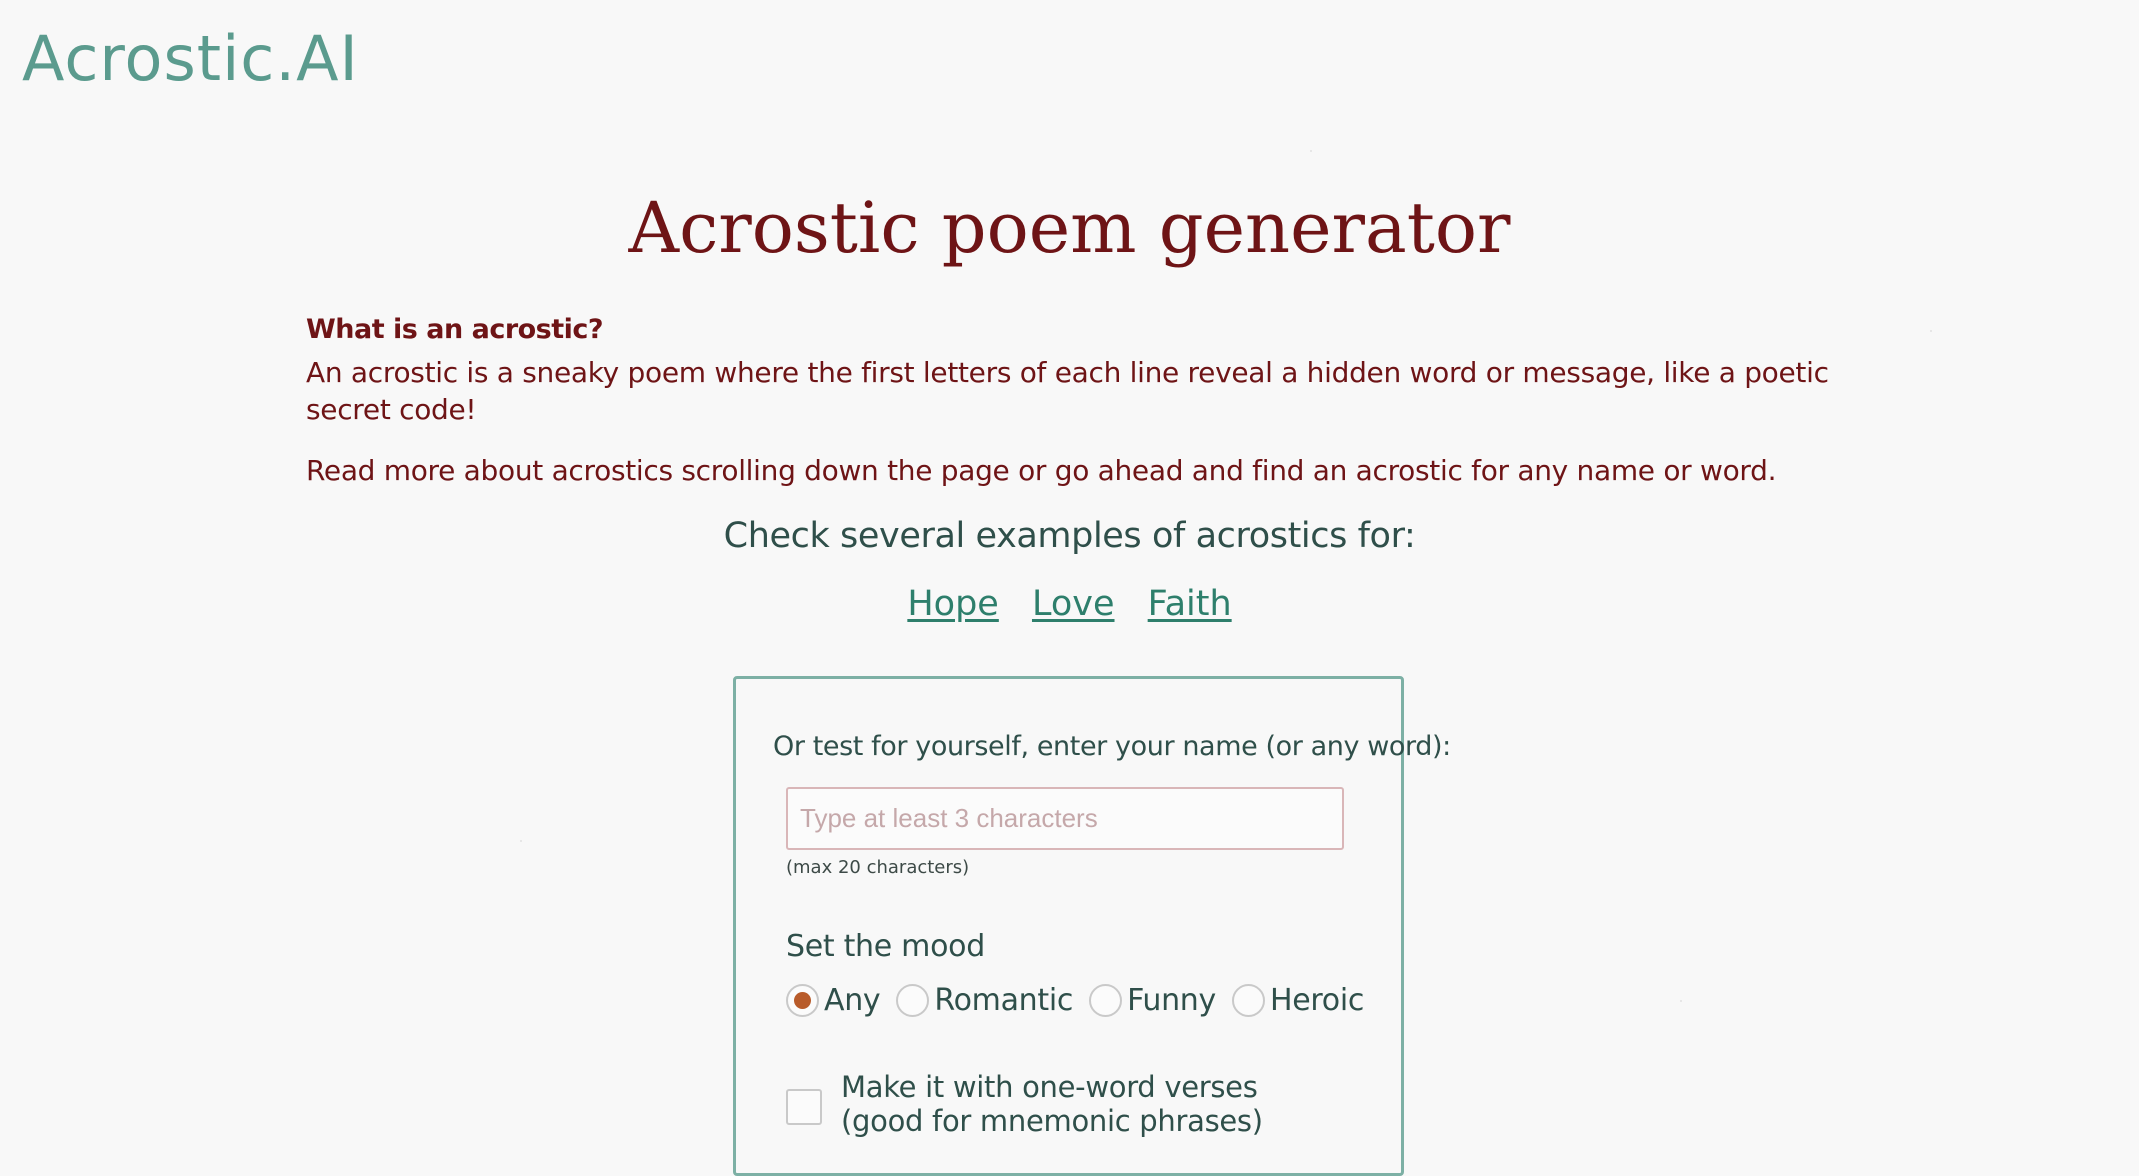 The width and height of the screenshot is (2139, 1176). Describe the element at coordinates (190, 59) in the screenshot. I see `site-logo: Acrostic.AI` at that location.